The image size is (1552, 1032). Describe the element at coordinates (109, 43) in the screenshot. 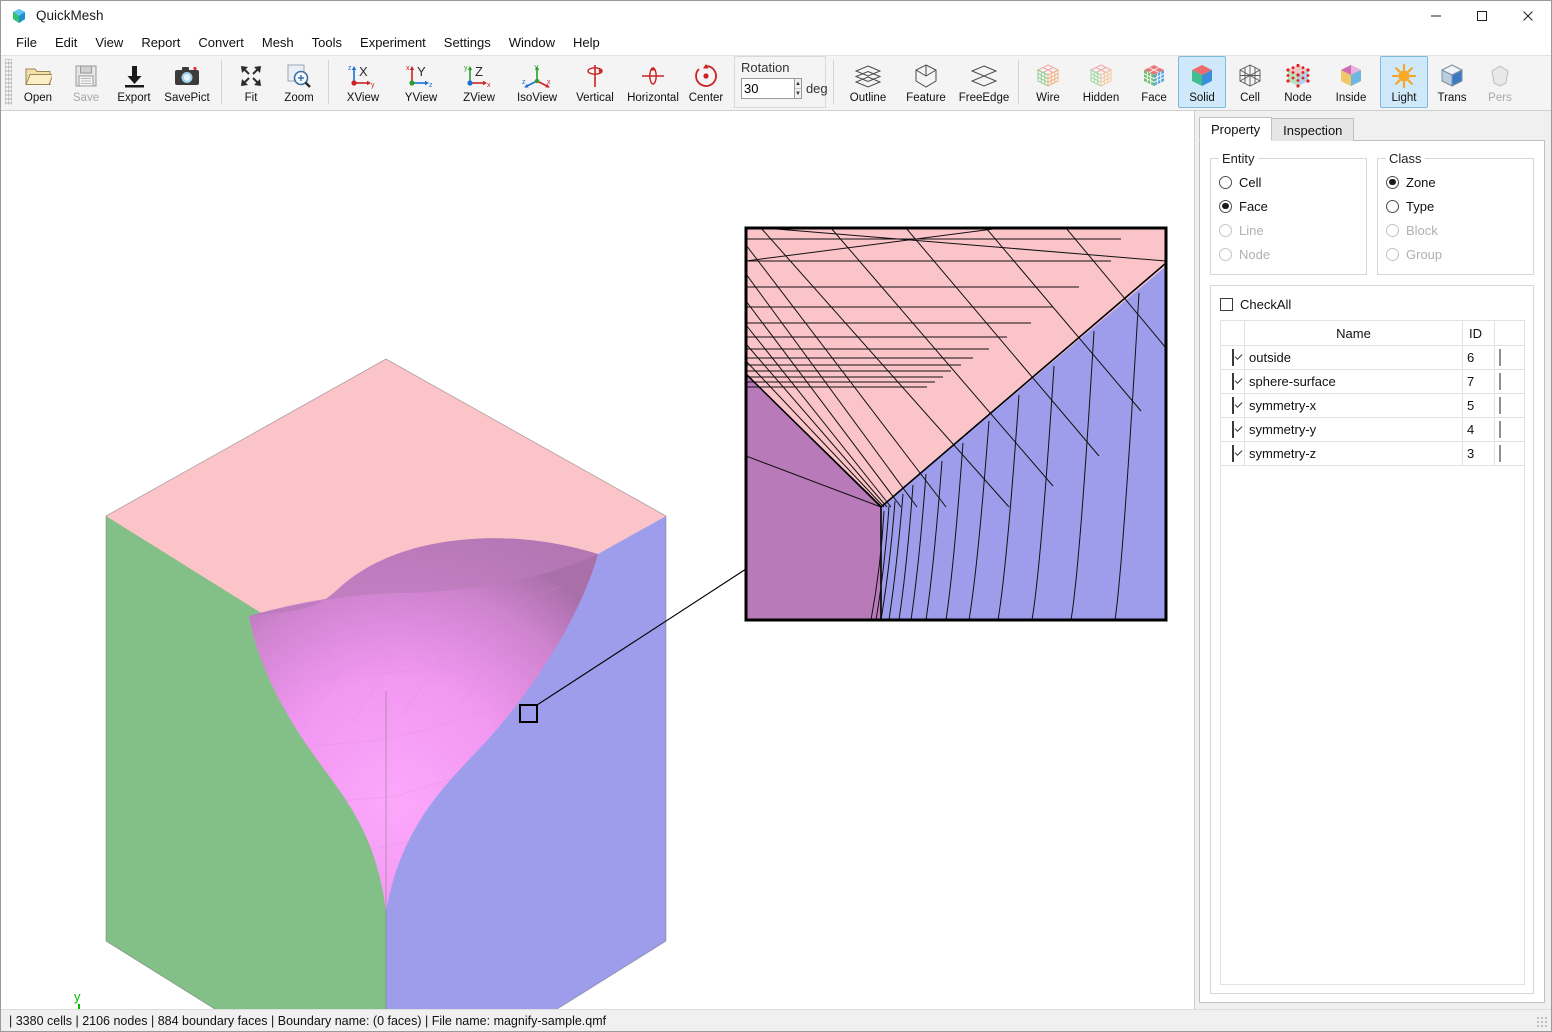

I see `menu-view: View` at that location.